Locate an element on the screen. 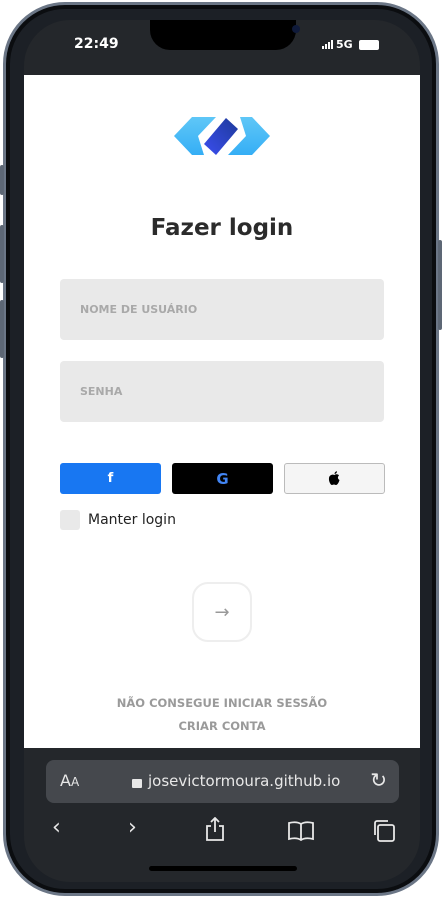 Image resolution: width=442 pixels, height=898 pixels. create-account-link: CRIAR CONTA is located at coordinates (222, 726).